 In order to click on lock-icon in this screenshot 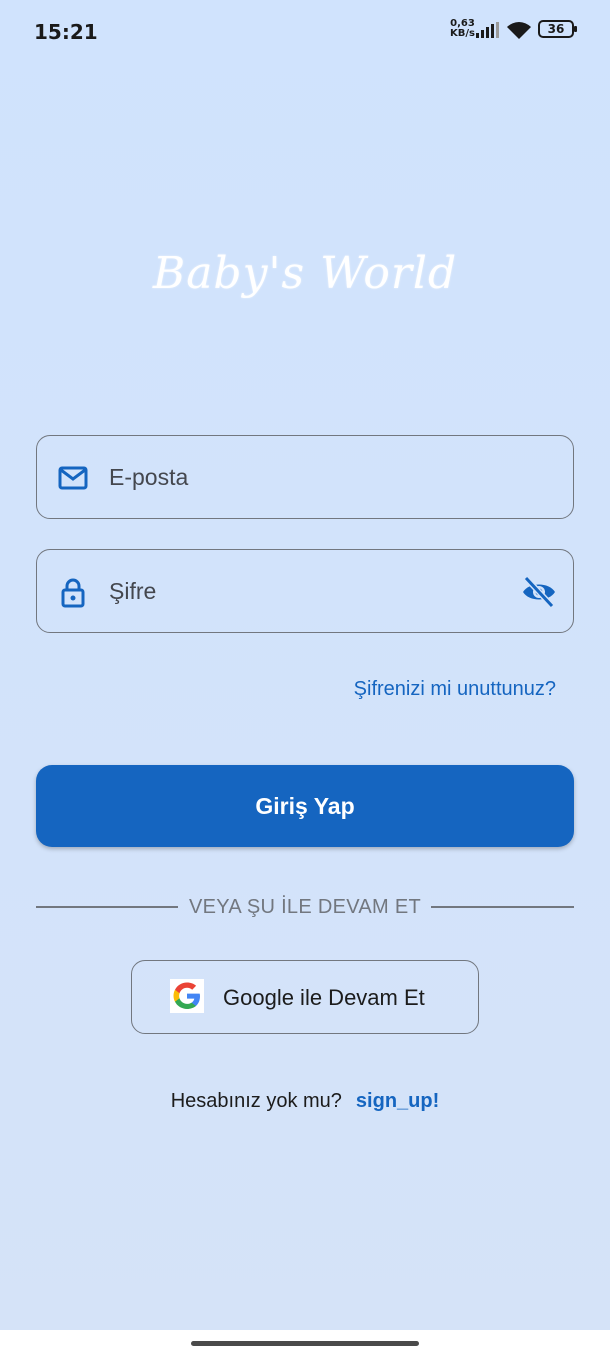, I will do `click(73, 593)`.